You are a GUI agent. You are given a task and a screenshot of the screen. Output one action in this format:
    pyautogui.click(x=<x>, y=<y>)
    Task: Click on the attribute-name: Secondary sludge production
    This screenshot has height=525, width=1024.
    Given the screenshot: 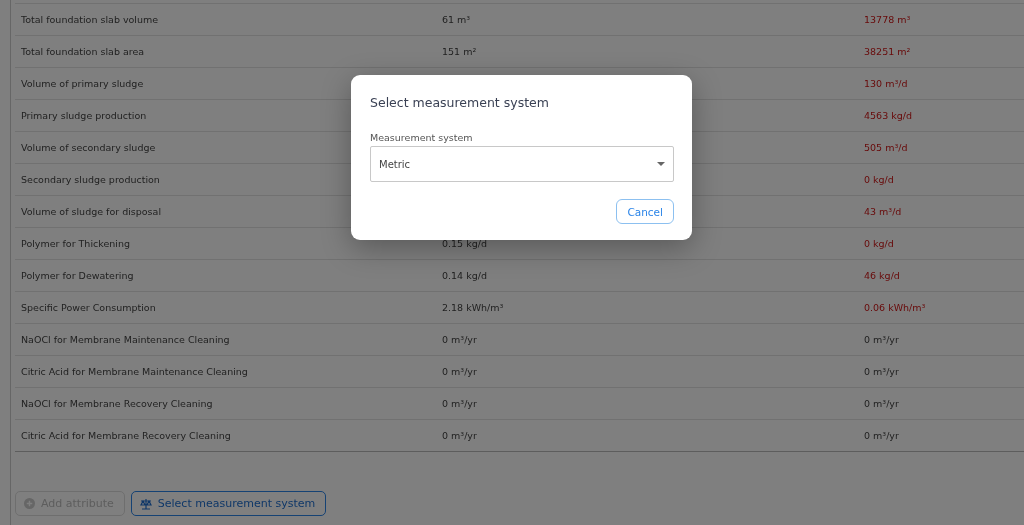 What is the action you would take?
    pyautogui.click(x=90, y=179)
    